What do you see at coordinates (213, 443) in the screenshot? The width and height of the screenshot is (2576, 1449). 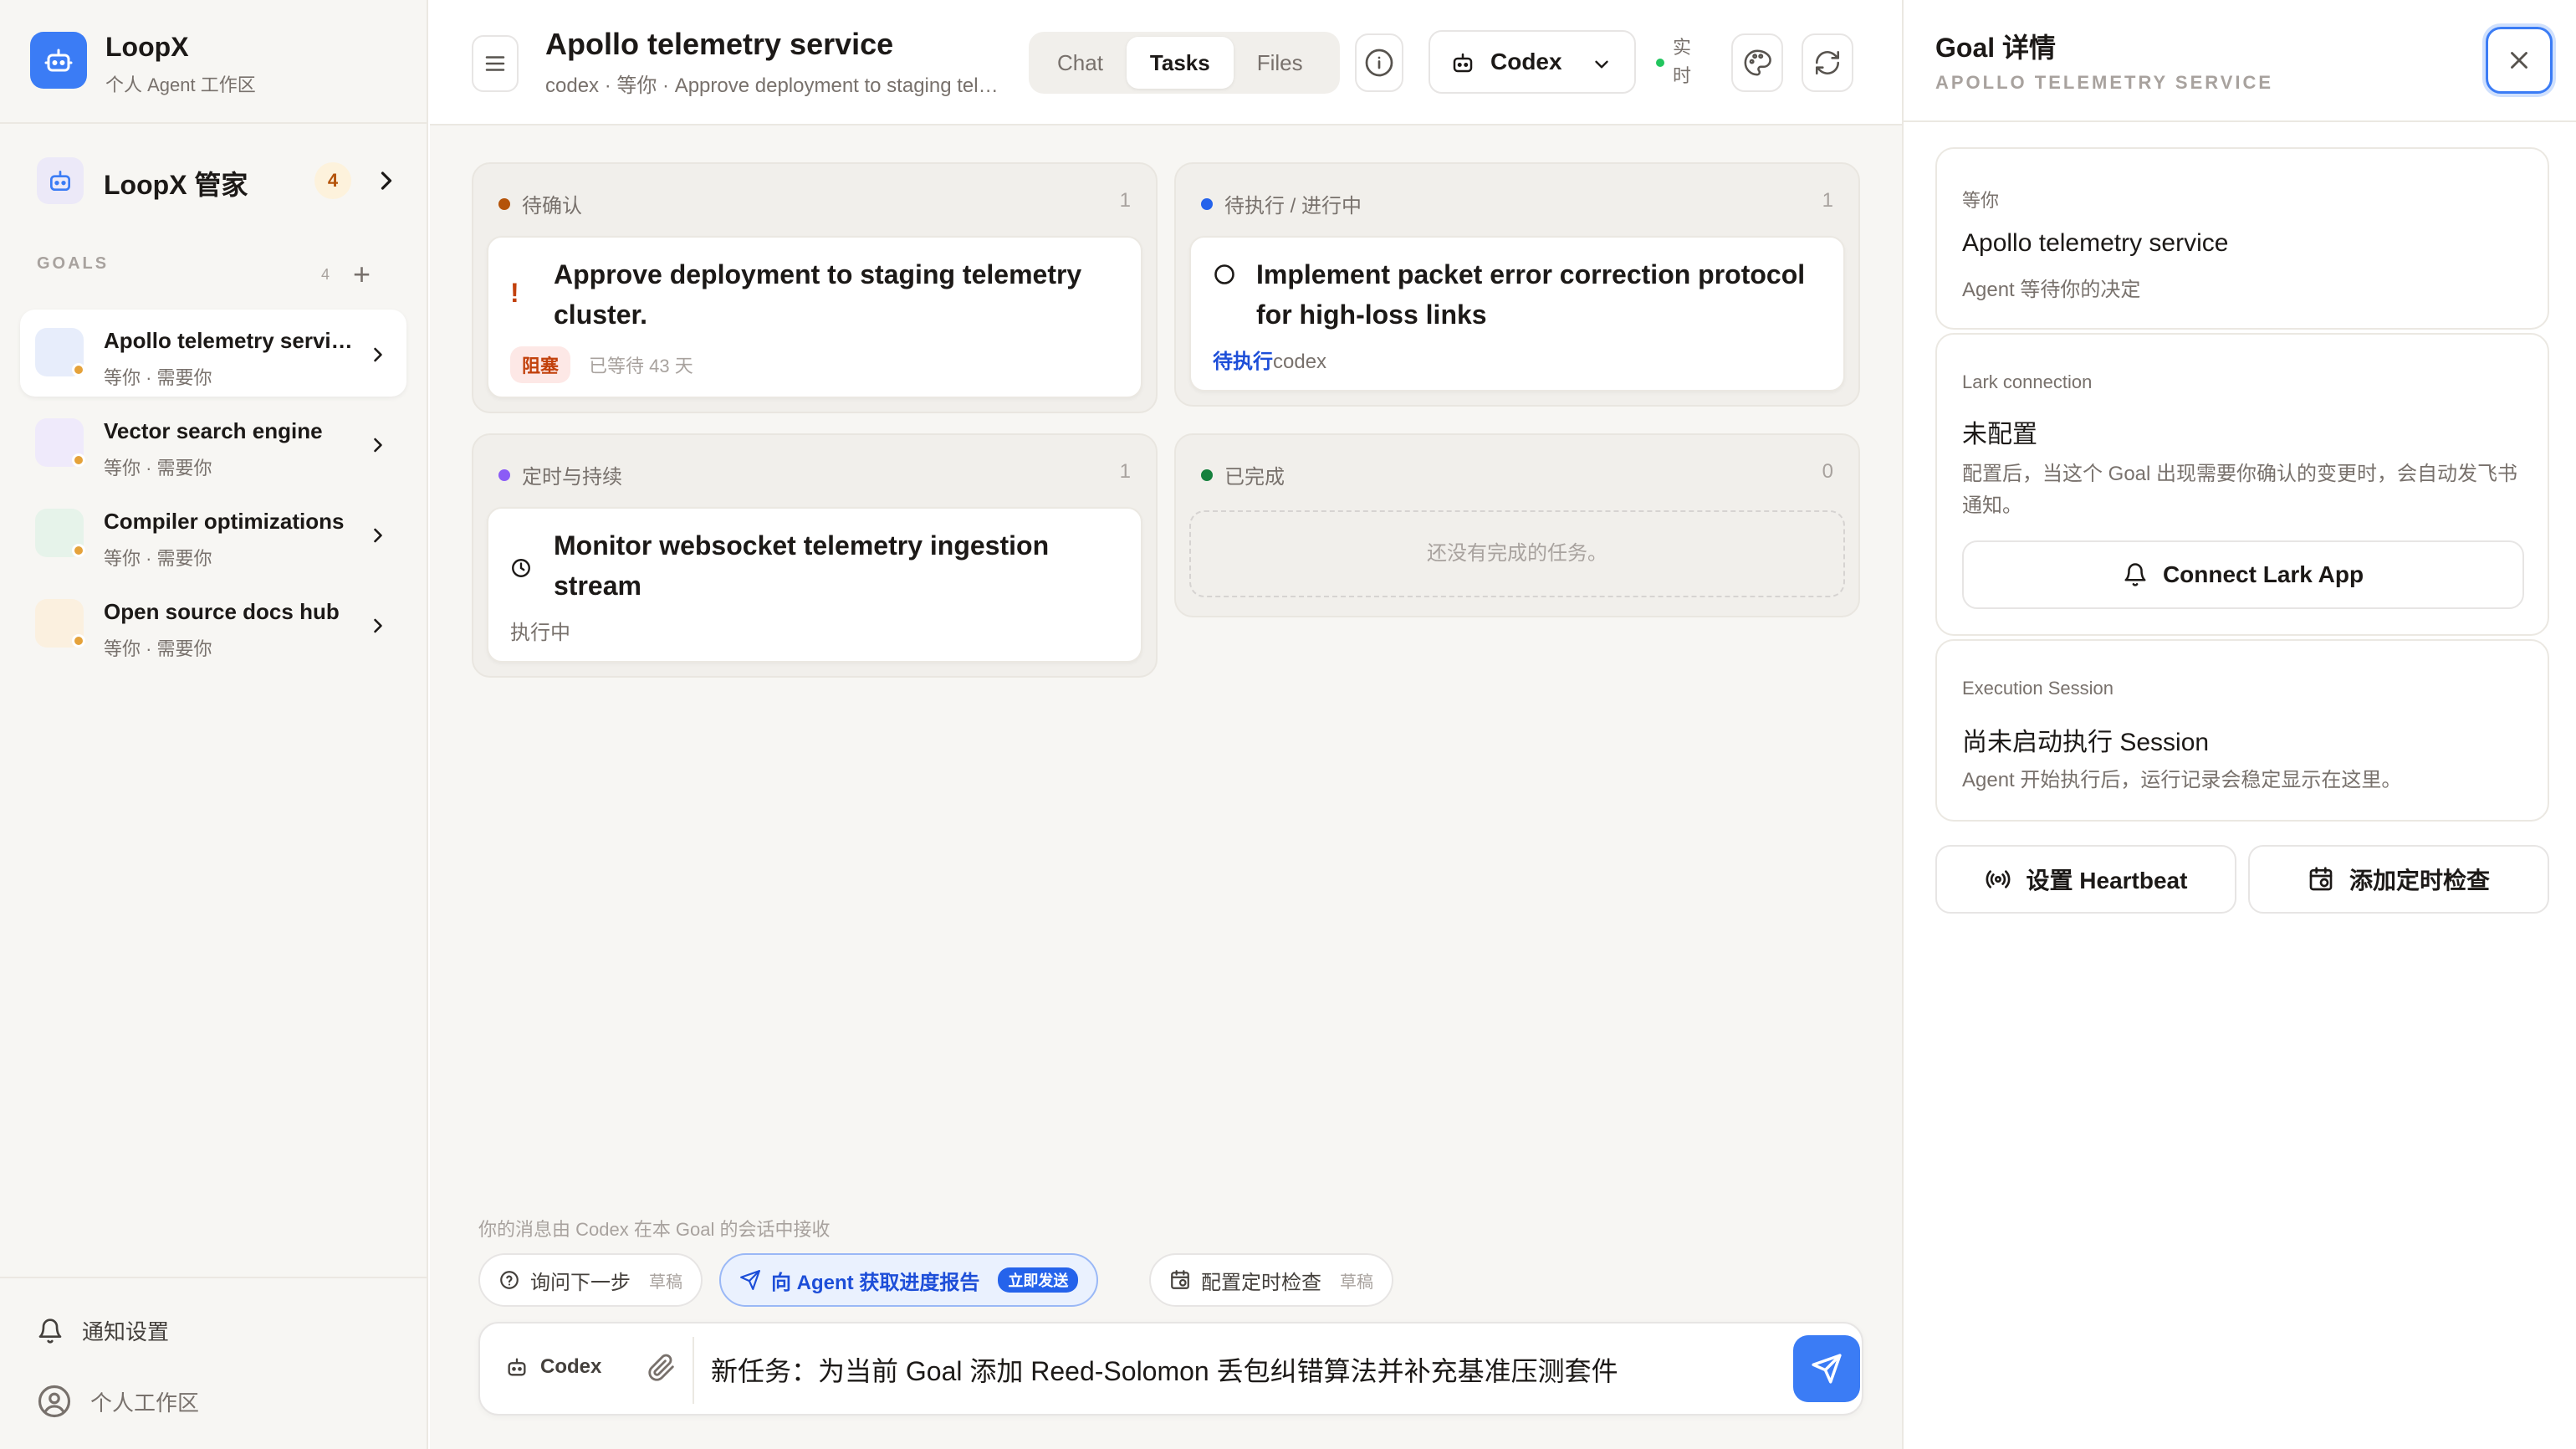 I see `goal-item: Vector search engine 等你 · 需要你` at bounding box center [213, 443].